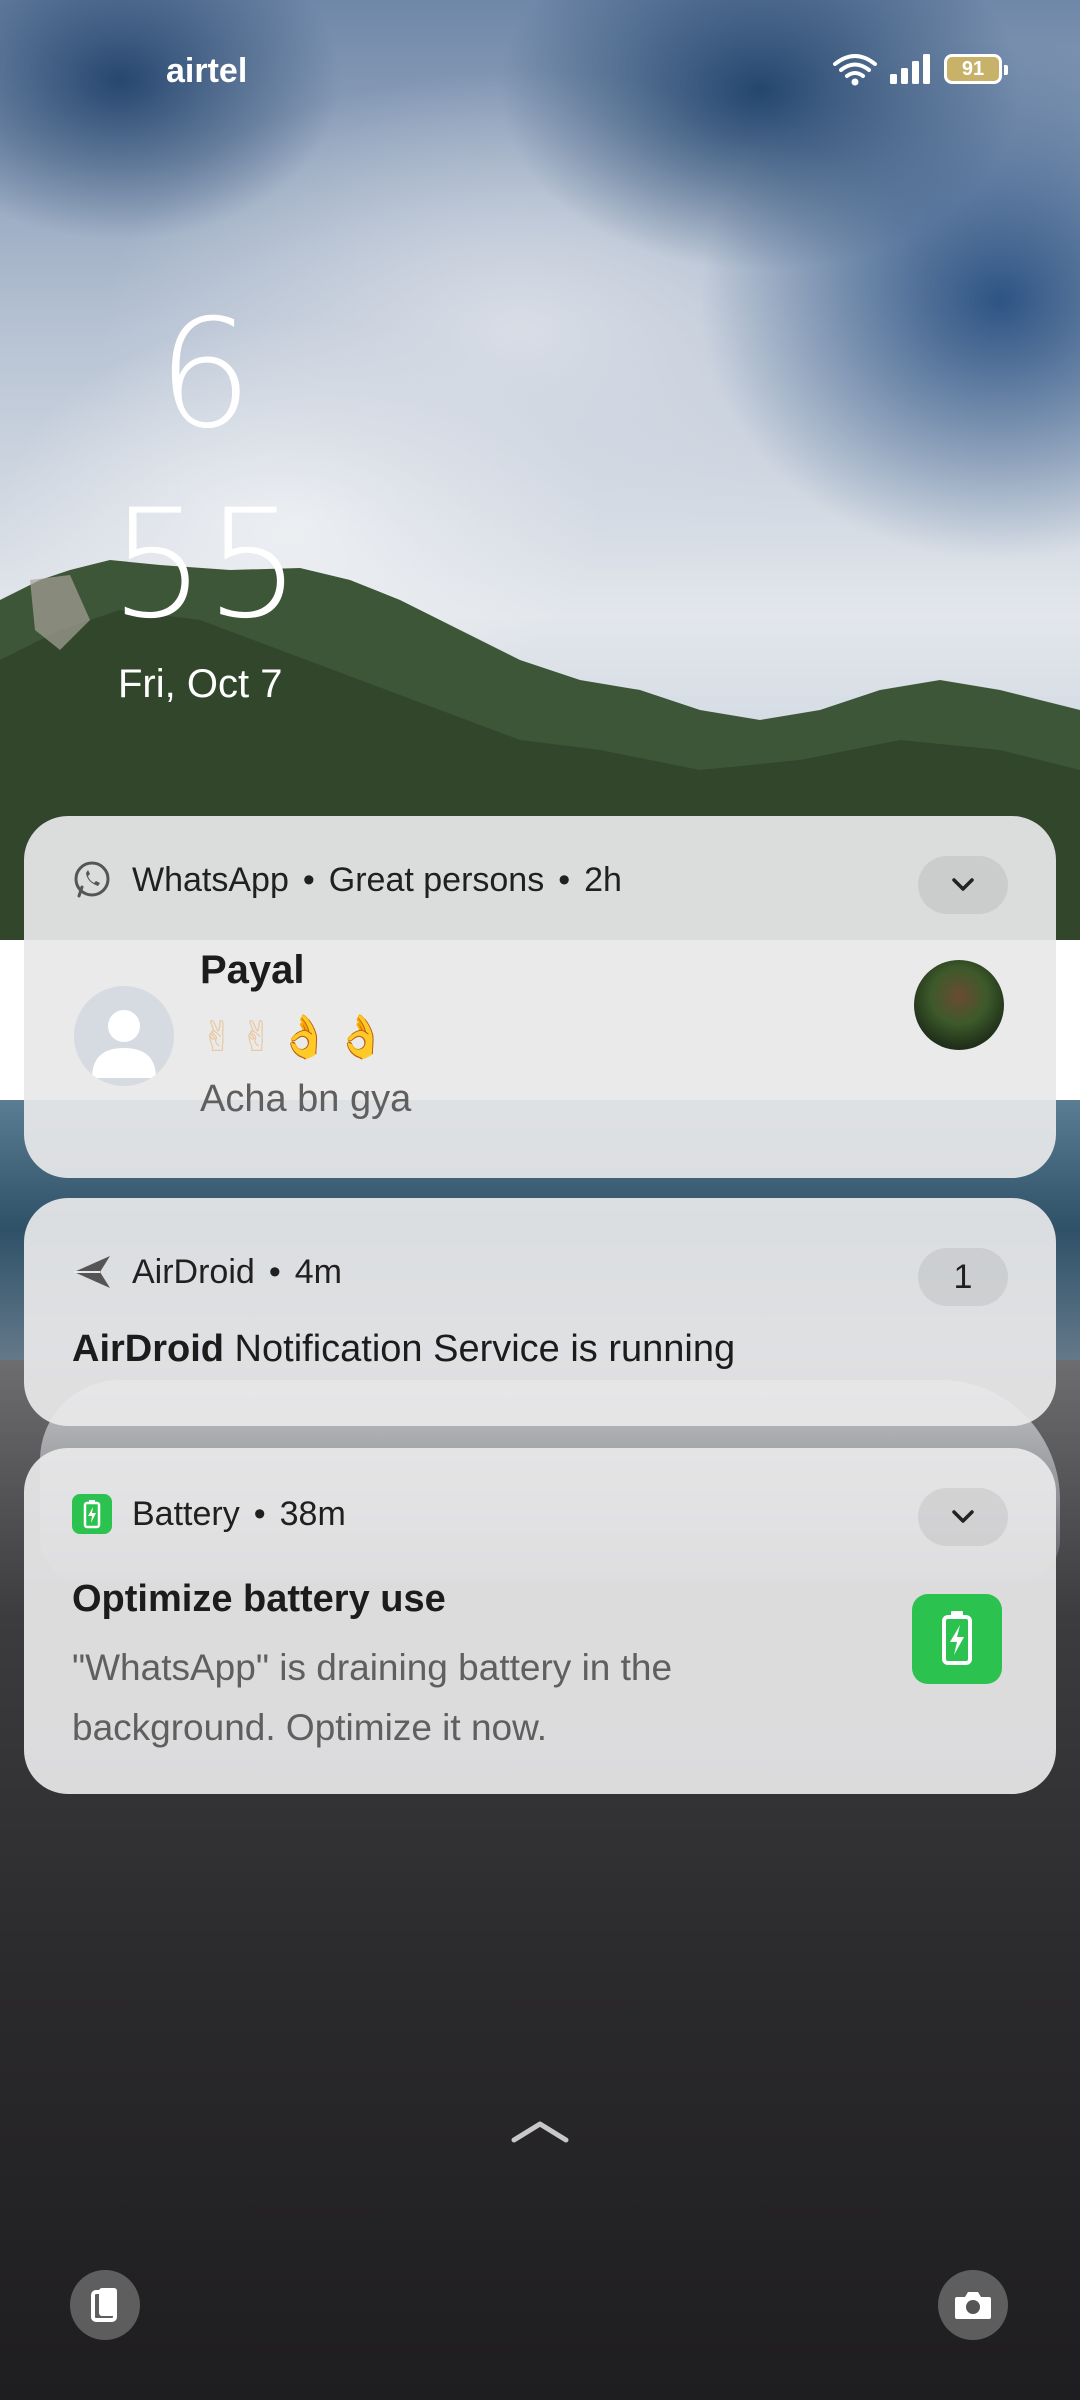 Image resolution: width=1080 pixels, height=2400 pixels. I want to click on wallet-icon, so click(104, 2305).